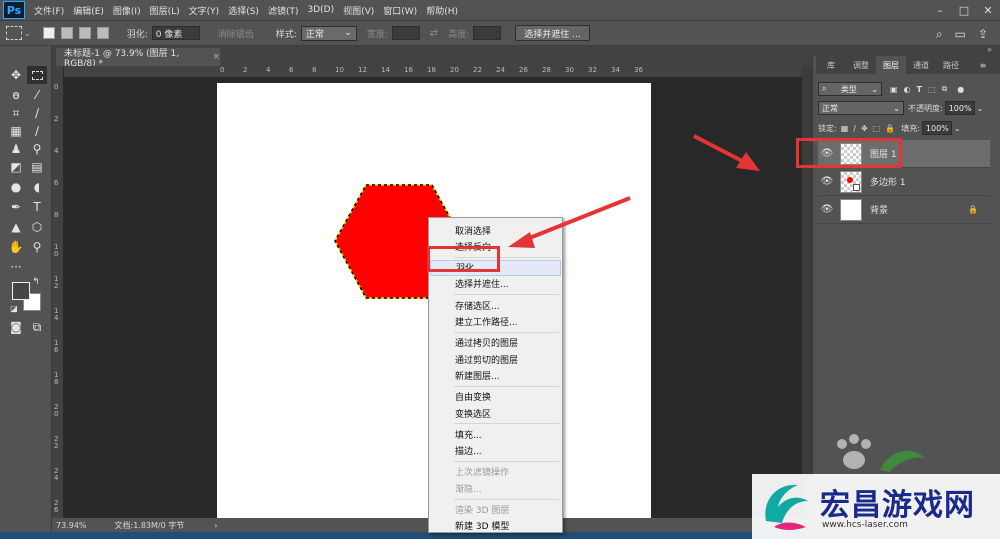 This screenshot has height=539, width=1000. What do you see at coordinates (358, 10) in the screenshot?
I see `menu-view: 视图(V)` at bounding box center [358, 10].